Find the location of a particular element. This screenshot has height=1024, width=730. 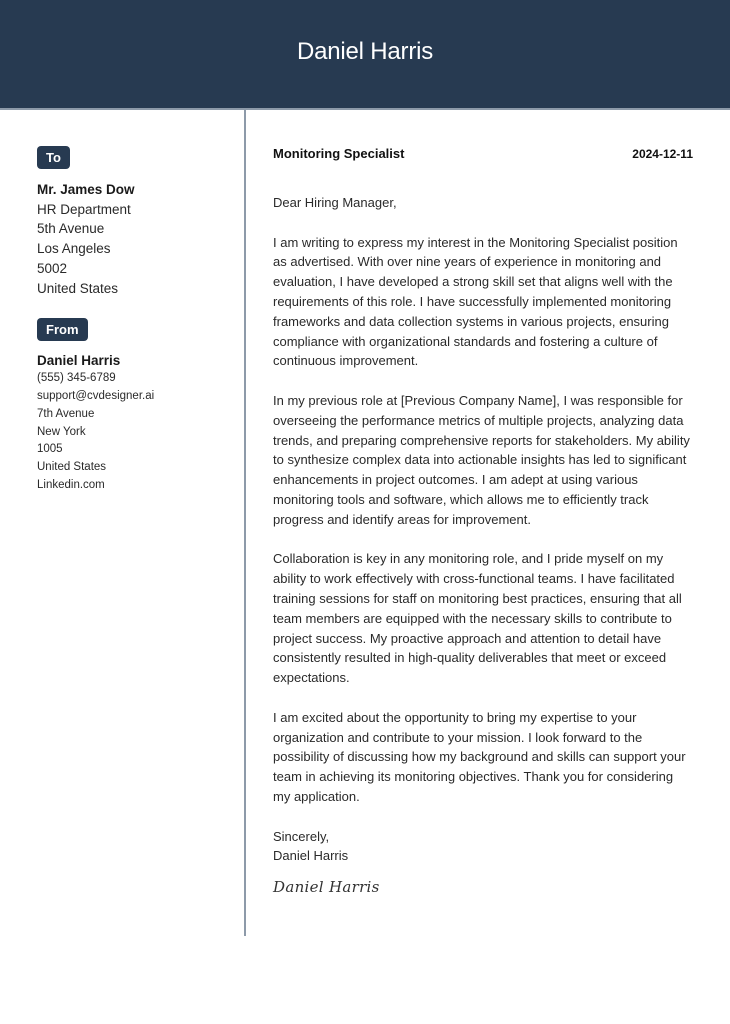

recipient-postal-code: 5002 is located at coordinates (52, 268).